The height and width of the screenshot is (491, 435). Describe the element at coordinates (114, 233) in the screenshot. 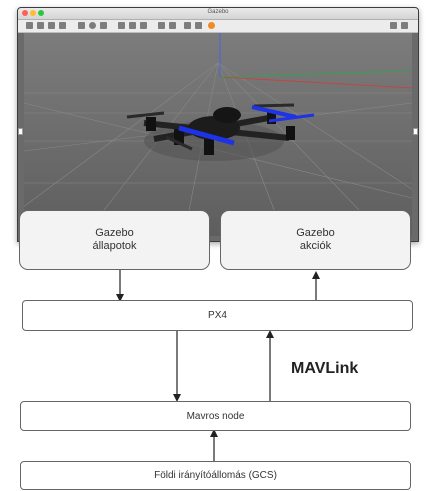

I see `gazebo-states-line1: Gazebo` at that location.